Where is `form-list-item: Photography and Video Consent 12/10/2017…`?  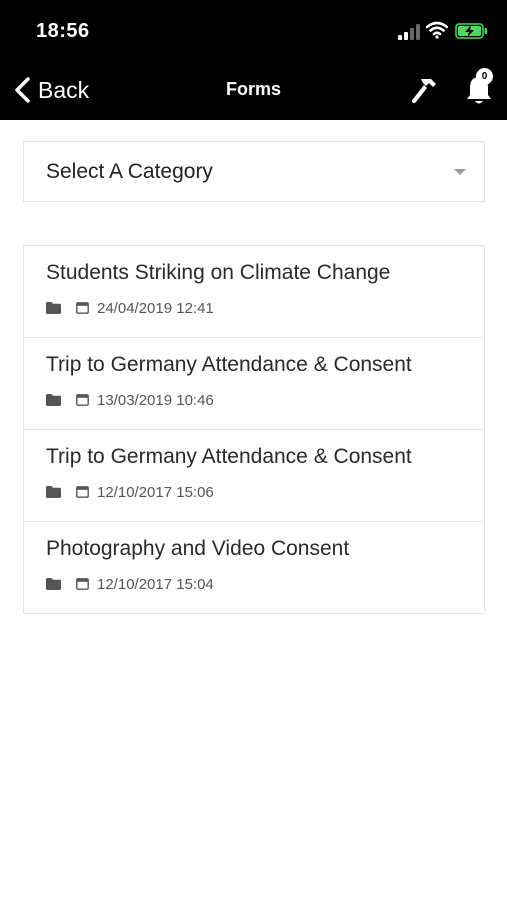
form-list-item: Photography and Video Consent 12/10/2017… is located at coordinates (254, 568).